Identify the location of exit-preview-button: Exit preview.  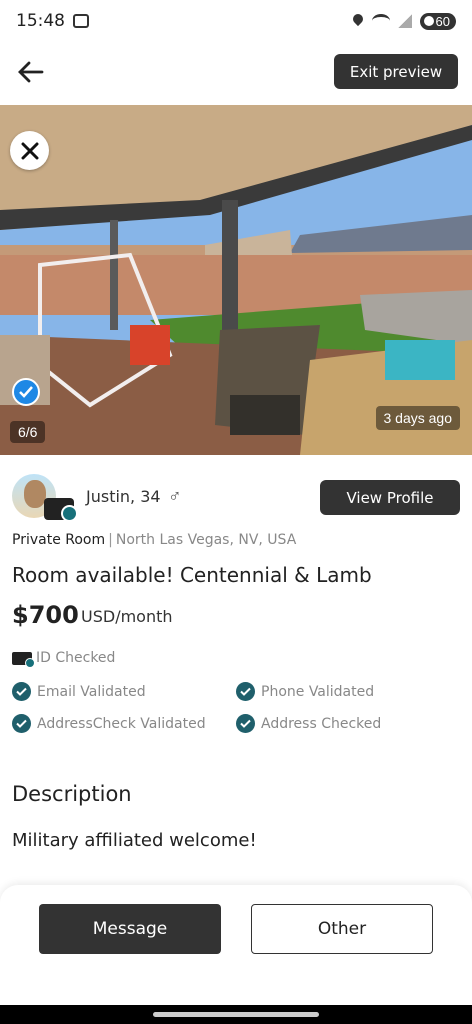
(396, 71).